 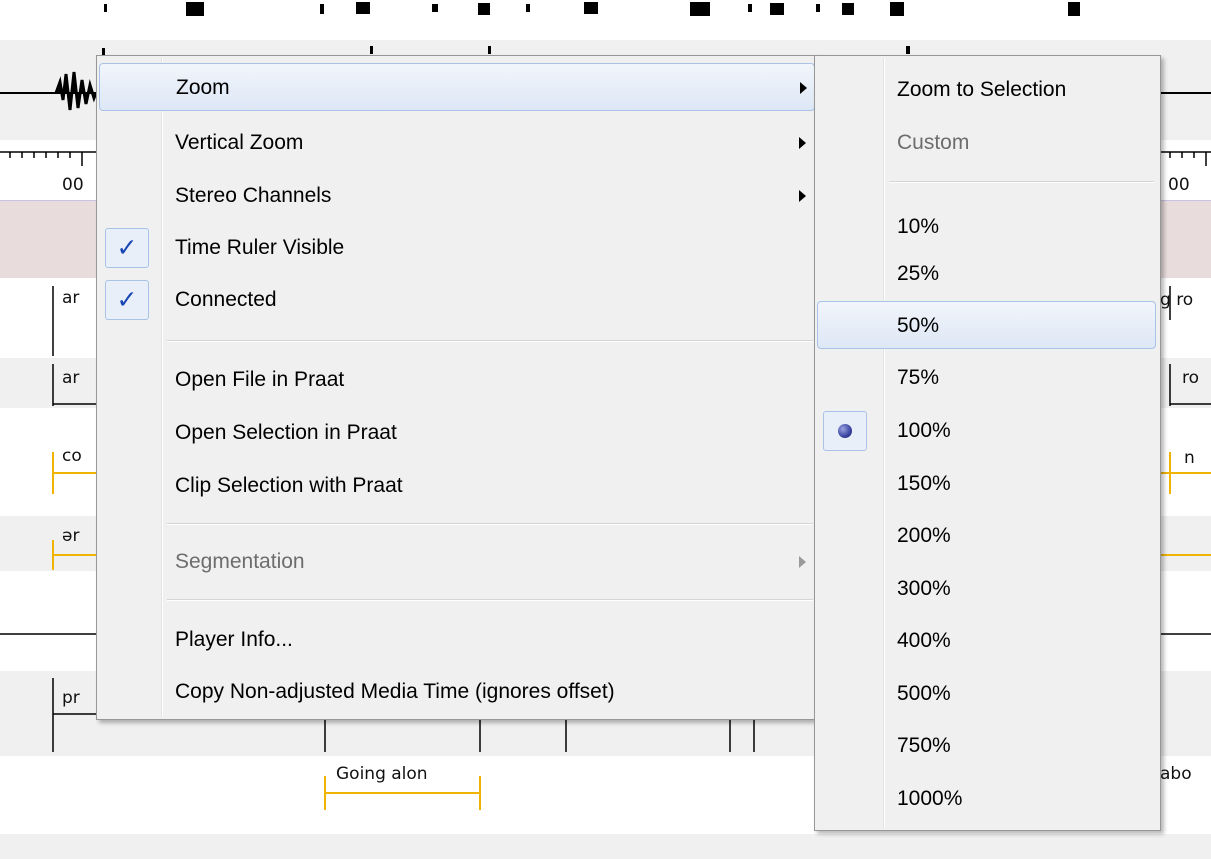 What do you see at coordinates (260, 247) in the screenshot?
I see `menu-item-label: Time Ruler Visible` at bounding box center [260, 247].